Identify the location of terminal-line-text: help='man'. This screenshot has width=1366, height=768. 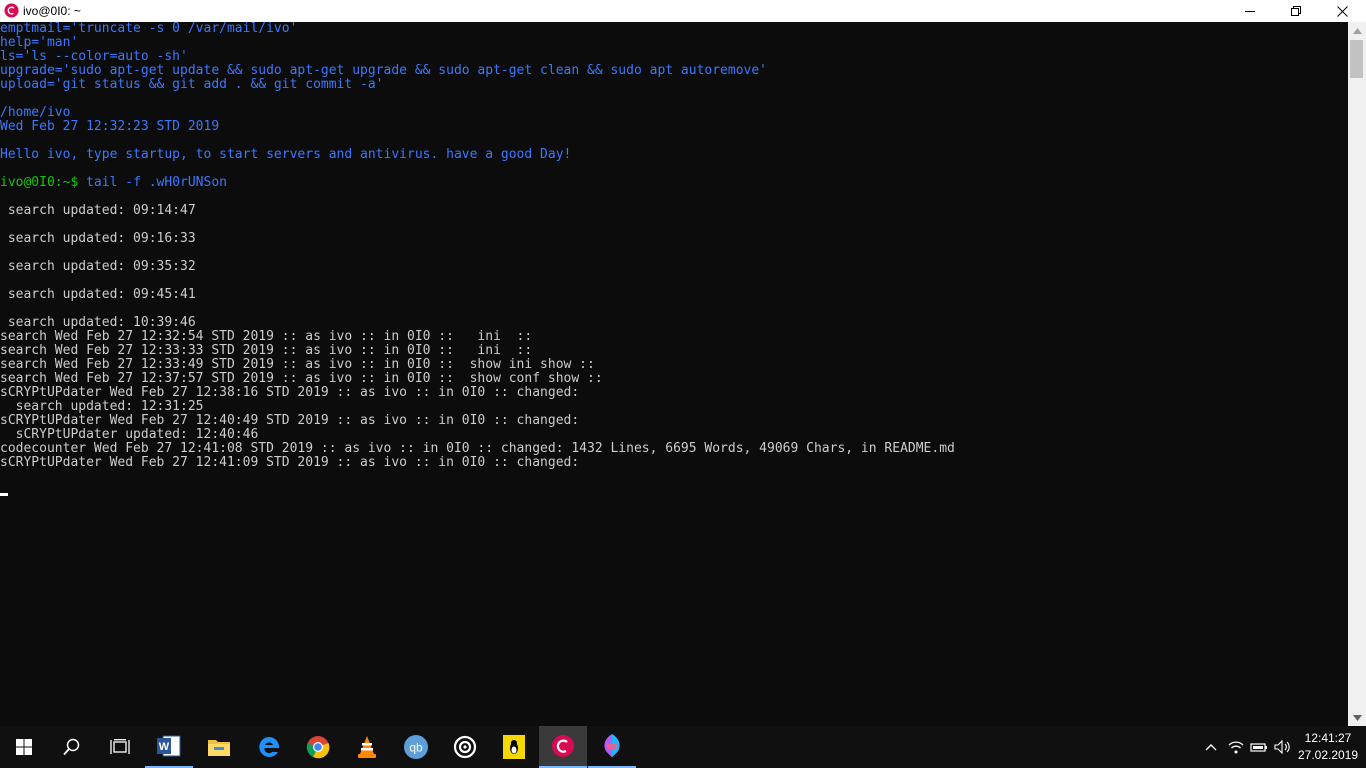
(39, 42).